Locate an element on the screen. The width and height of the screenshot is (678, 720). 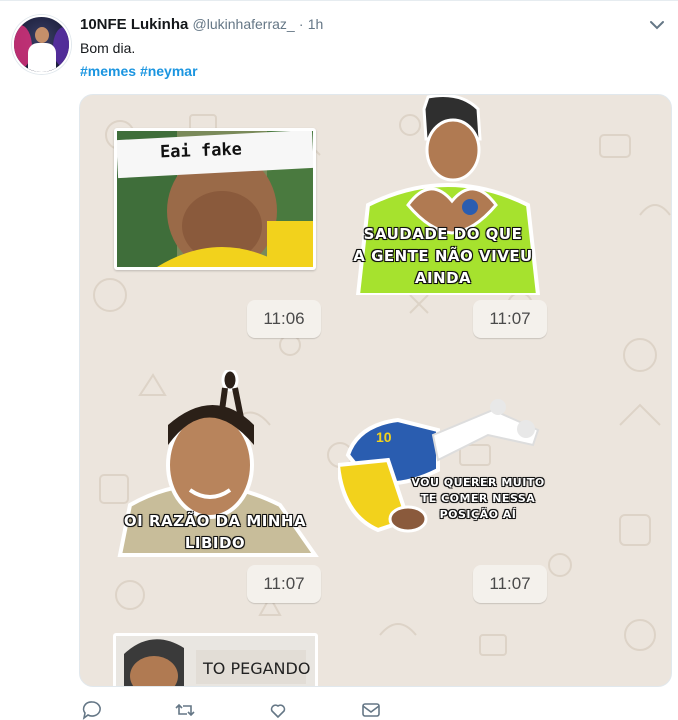
sticker-to-pegando: TO PEGANDO is located at coordinates (215, 659).